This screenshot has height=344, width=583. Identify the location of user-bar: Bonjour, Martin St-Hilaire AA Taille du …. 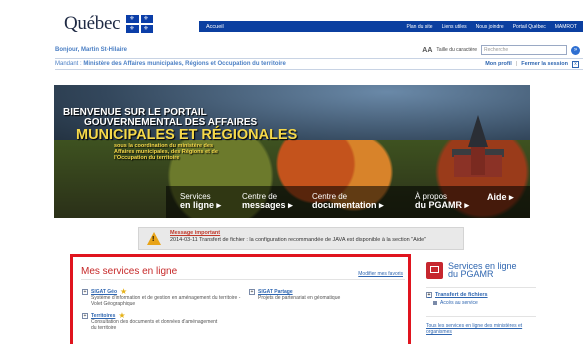
(319, 50).